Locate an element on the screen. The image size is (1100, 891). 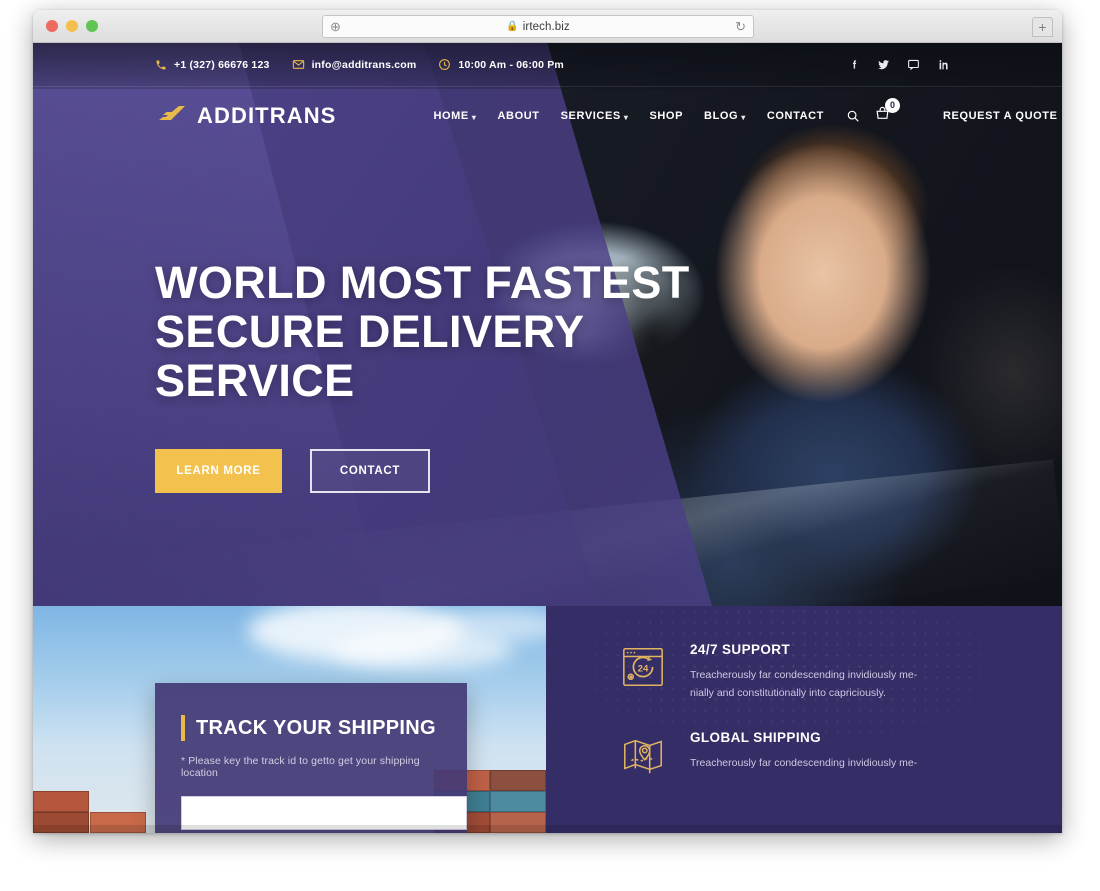
global-shipping-map-icon is located at coordinates (643, 755).